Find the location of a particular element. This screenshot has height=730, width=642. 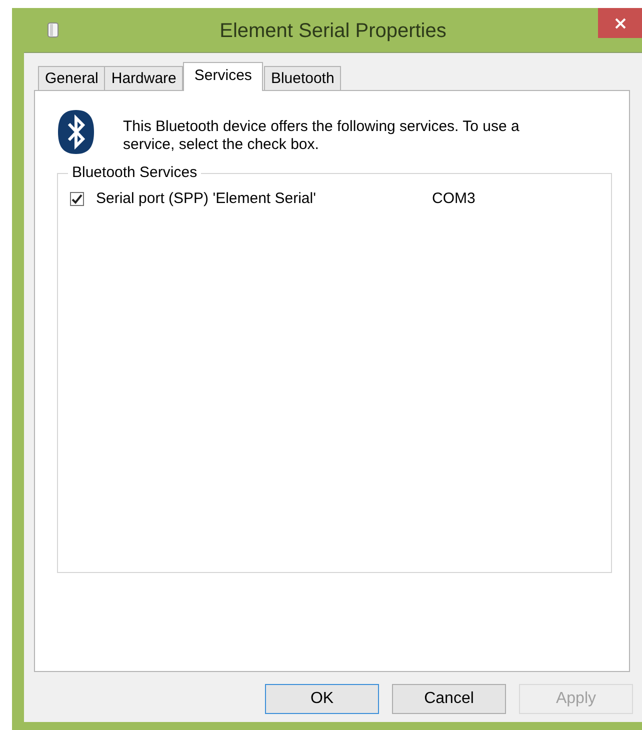

close-icon is located at coordinates (620, 23).